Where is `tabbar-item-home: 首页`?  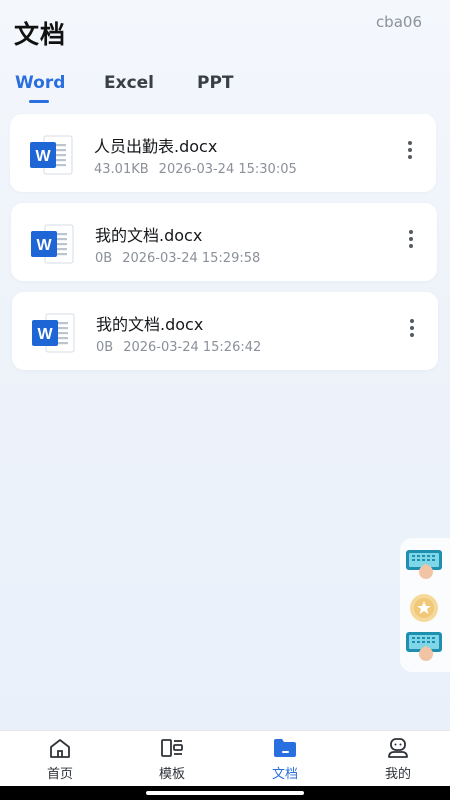 tabbar-item-home: 首页 is located at coordinates (60, 759).